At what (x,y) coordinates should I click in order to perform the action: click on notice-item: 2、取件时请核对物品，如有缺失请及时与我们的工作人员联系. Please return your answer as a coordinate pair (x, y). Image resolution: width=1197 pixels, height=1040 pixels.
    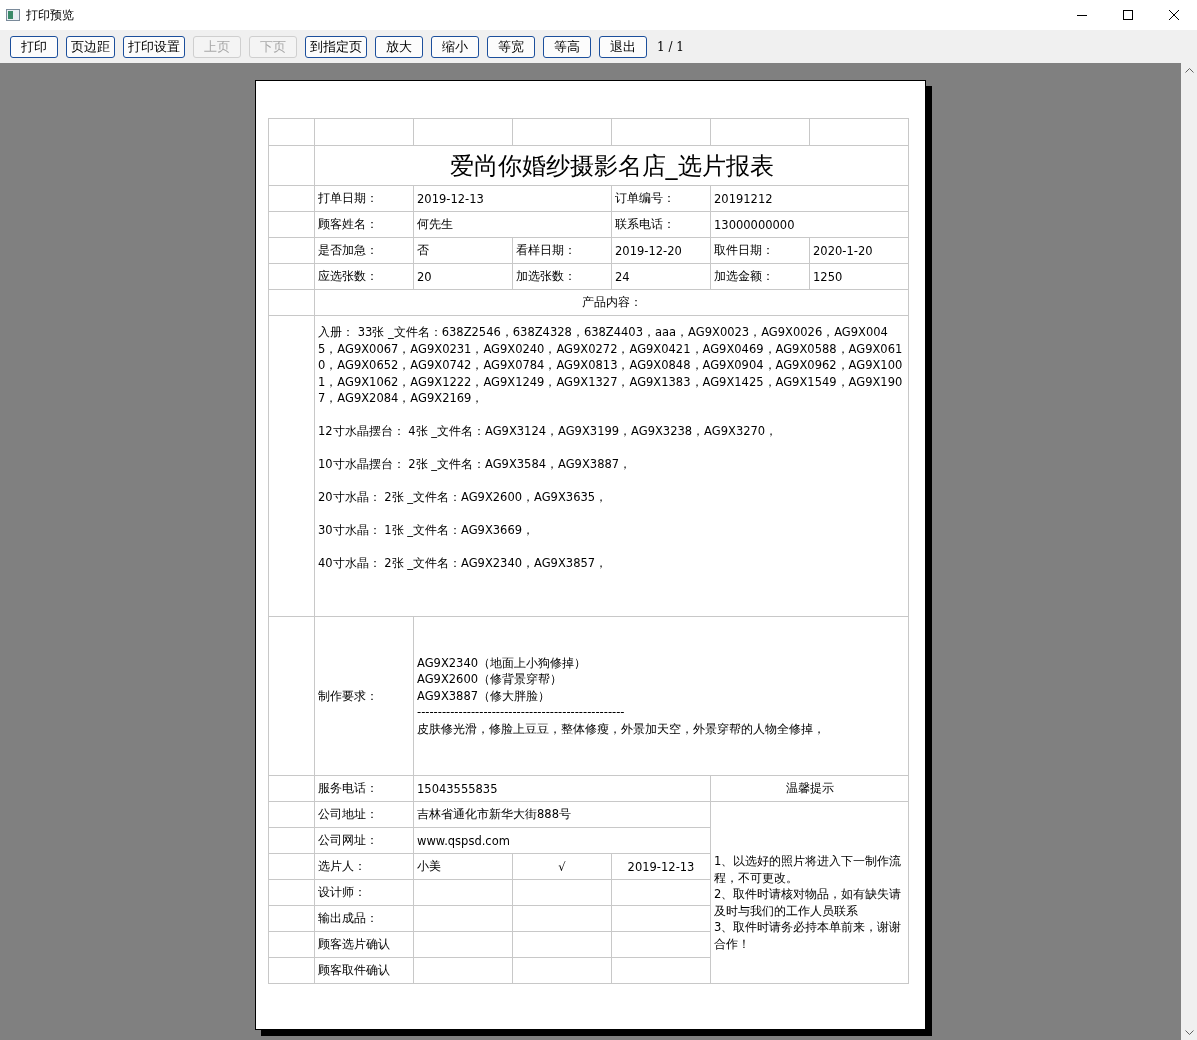
    Looking at the image, I should click on (808, 902).